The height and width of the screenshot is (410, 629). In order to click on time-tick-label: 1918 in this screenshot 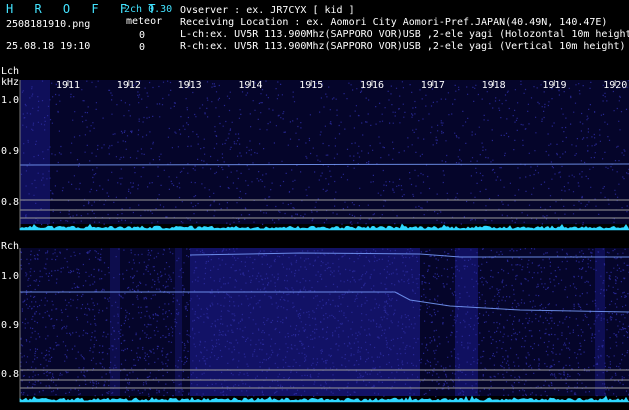, I will do `click(493, 85)`.